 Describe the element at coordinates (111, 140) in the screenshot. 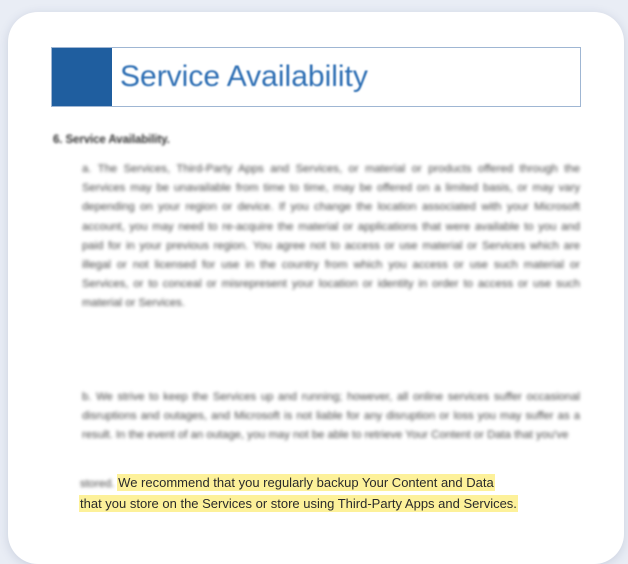

I see `section-heading: 6. Service Availability.` at that location.